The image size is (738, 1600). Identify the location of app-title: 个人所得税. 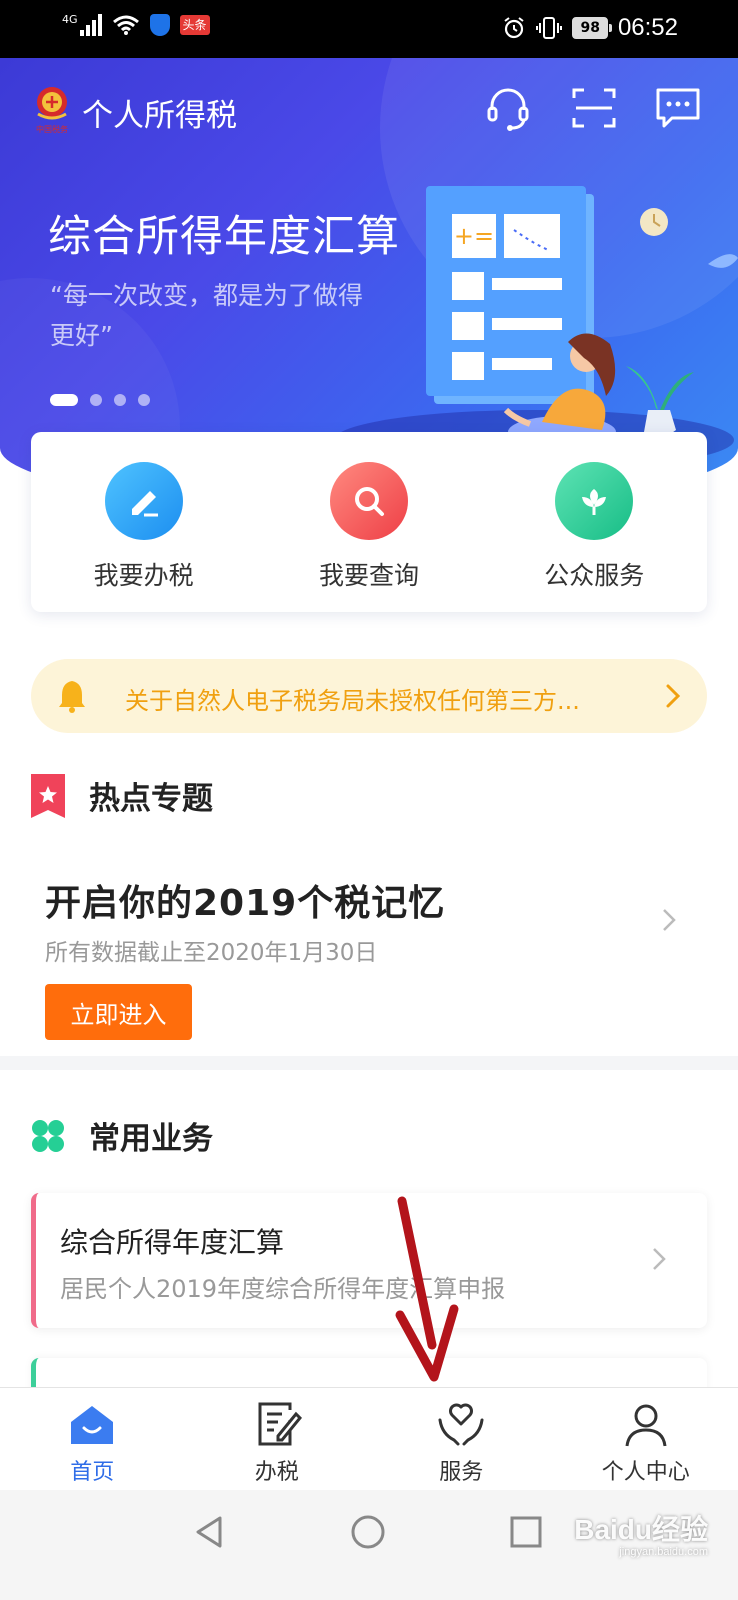
(159, 116).